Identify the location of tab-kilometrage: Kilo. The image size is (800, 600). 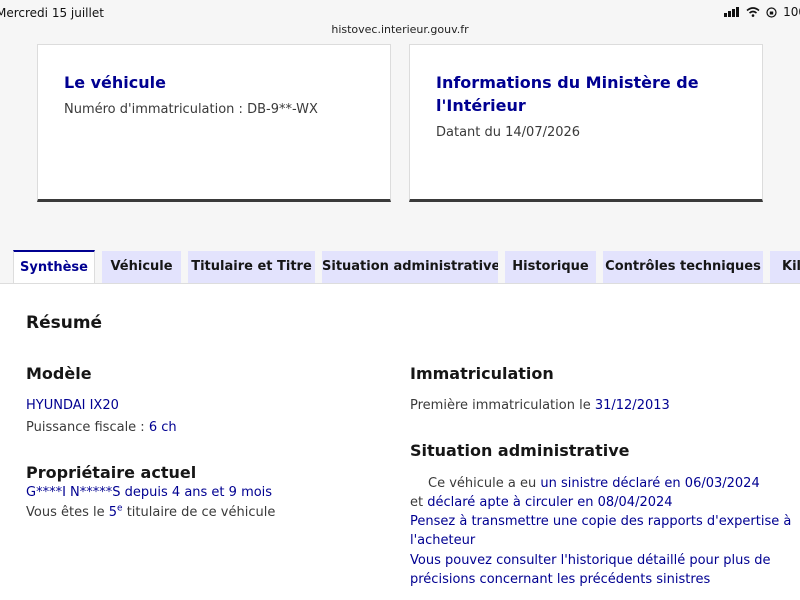
(785, 267).